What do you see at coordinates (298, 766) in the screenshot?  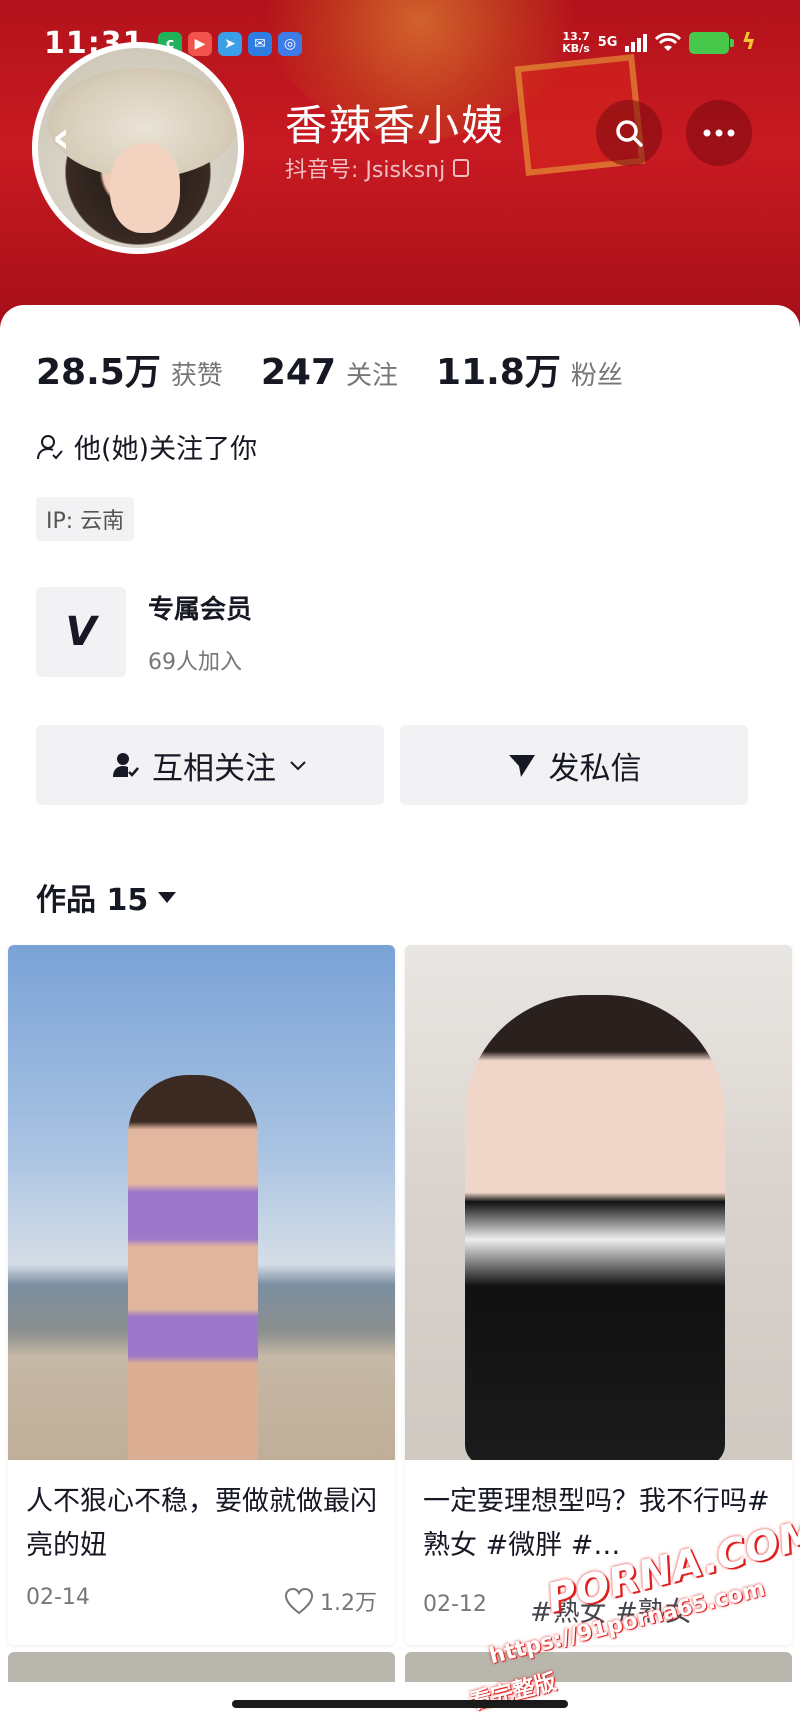 I see `chevron-down-icon` at bounding box center [298, 766].